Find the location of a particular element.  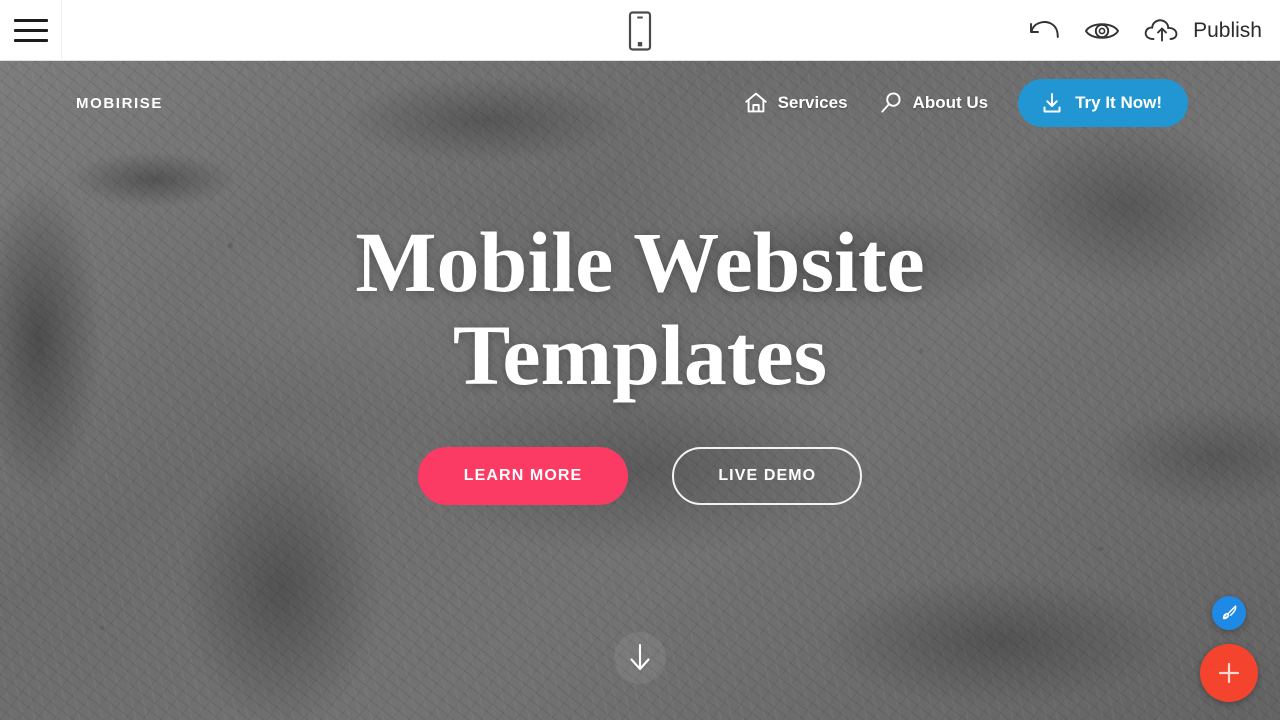

preview-button is located at coordinates (1102, 31).